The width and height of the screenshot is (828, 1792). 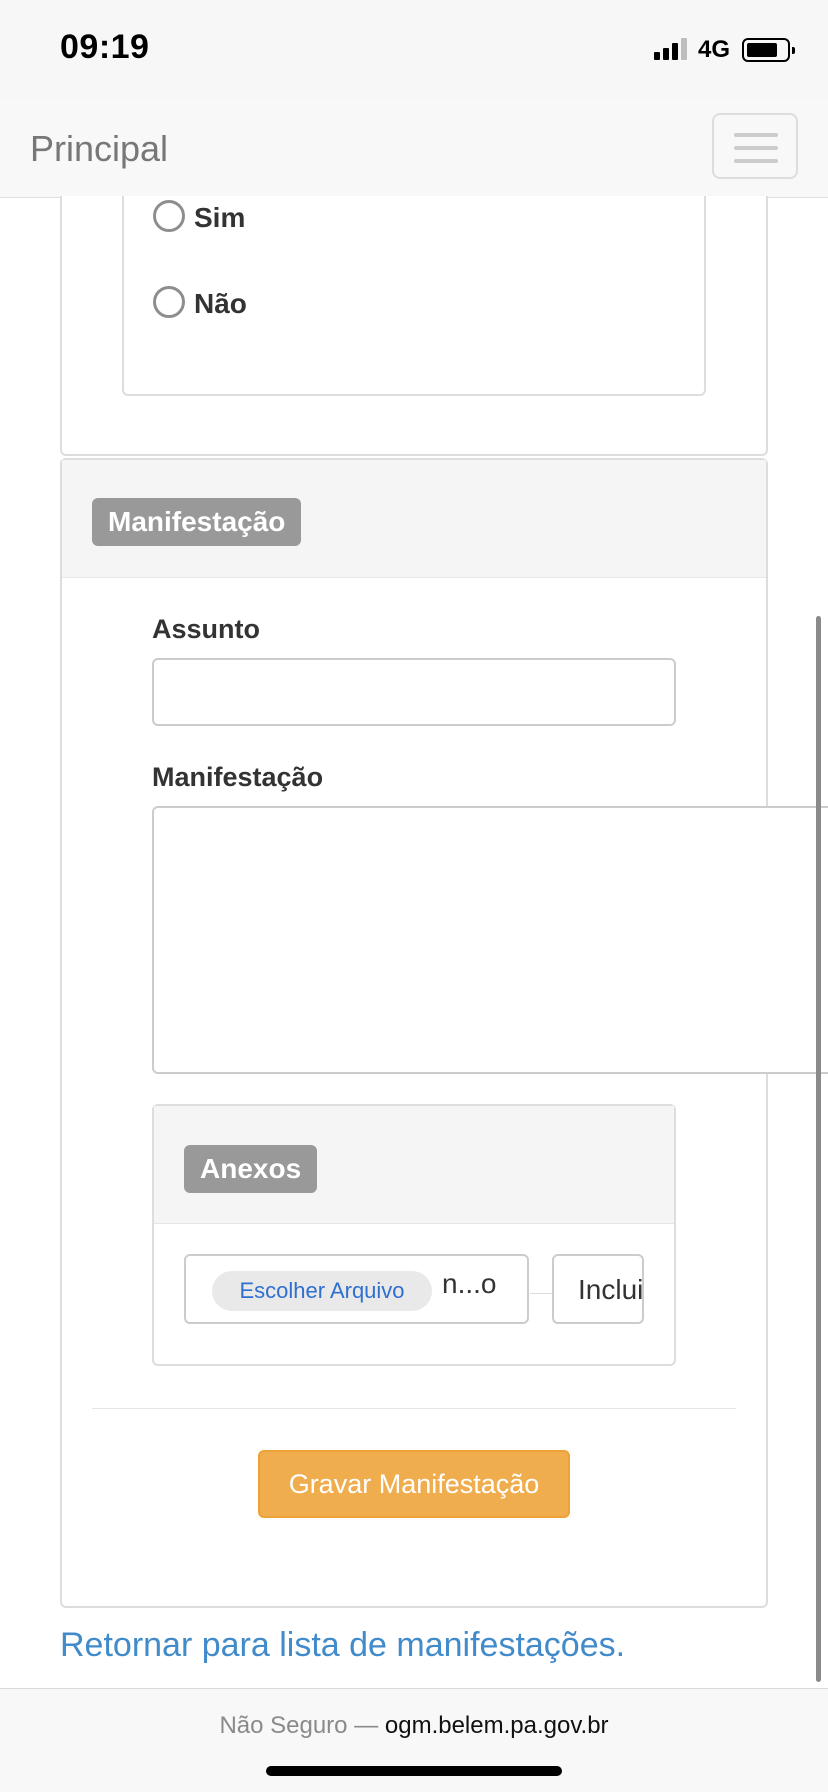 I want to click on save-manifest-button: Gravar Manifestação, so click(x=414, y=1484).